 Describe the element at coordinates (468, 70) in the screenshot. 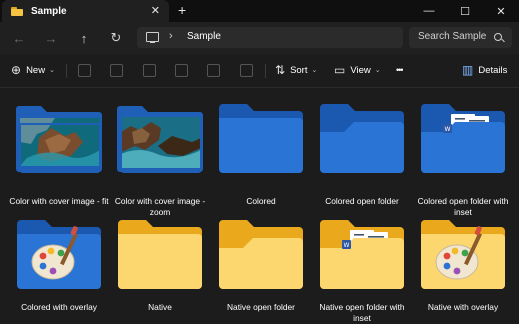

I see `details-pane-icon: ▥` at that location.